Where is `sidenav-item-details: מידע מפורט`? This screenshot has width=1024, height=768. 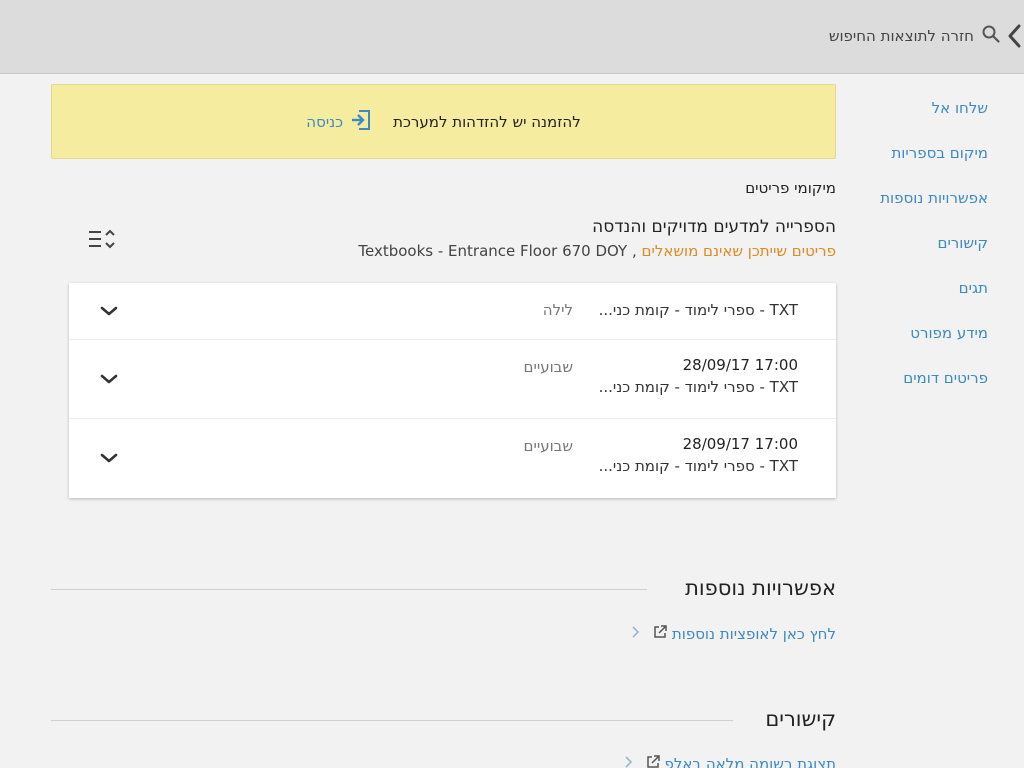
sidenav-item-details: מידע מפורט is located at coordinates (908, 333).